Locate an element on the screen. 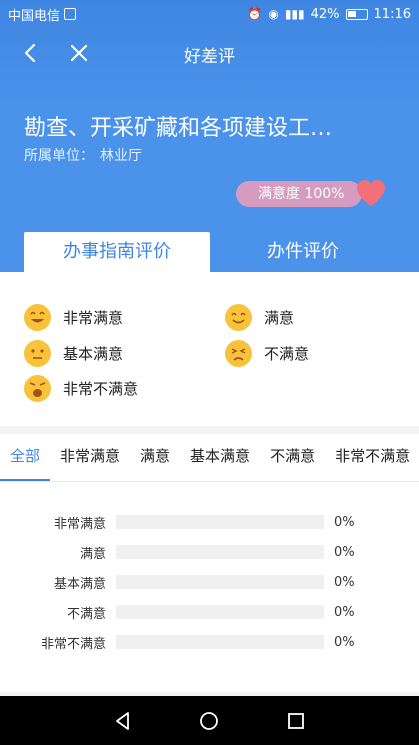  system-back-icon is located at coordinates (123, 721).